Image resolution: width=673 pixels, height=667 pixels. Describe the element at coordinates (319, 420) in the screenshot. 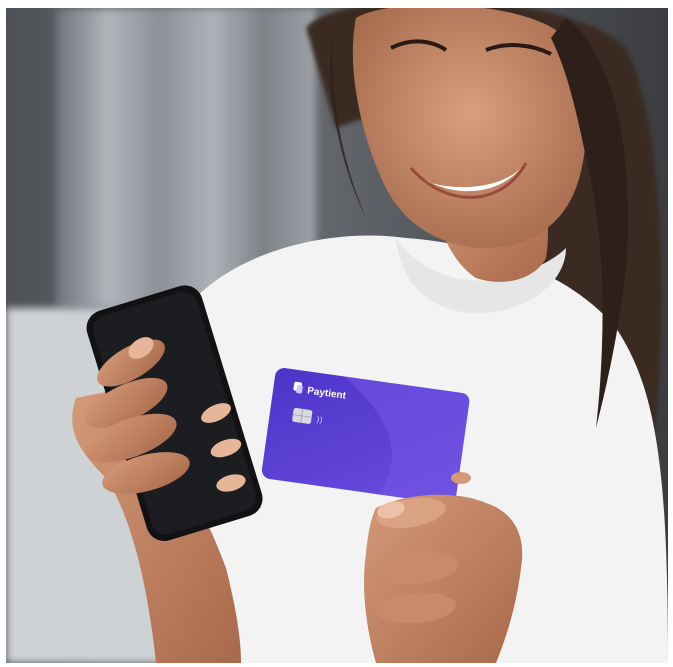

I see `contactless-icon: ))` at that location.